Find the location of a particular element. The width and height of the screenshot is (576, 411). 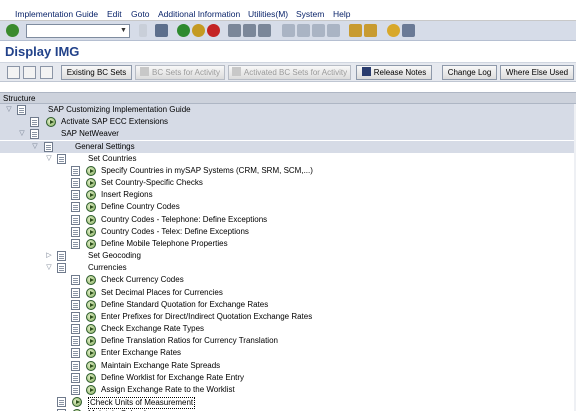

tree-row: Country Codes - Telex: Define Exceptions is located at coordinates (288, 232).